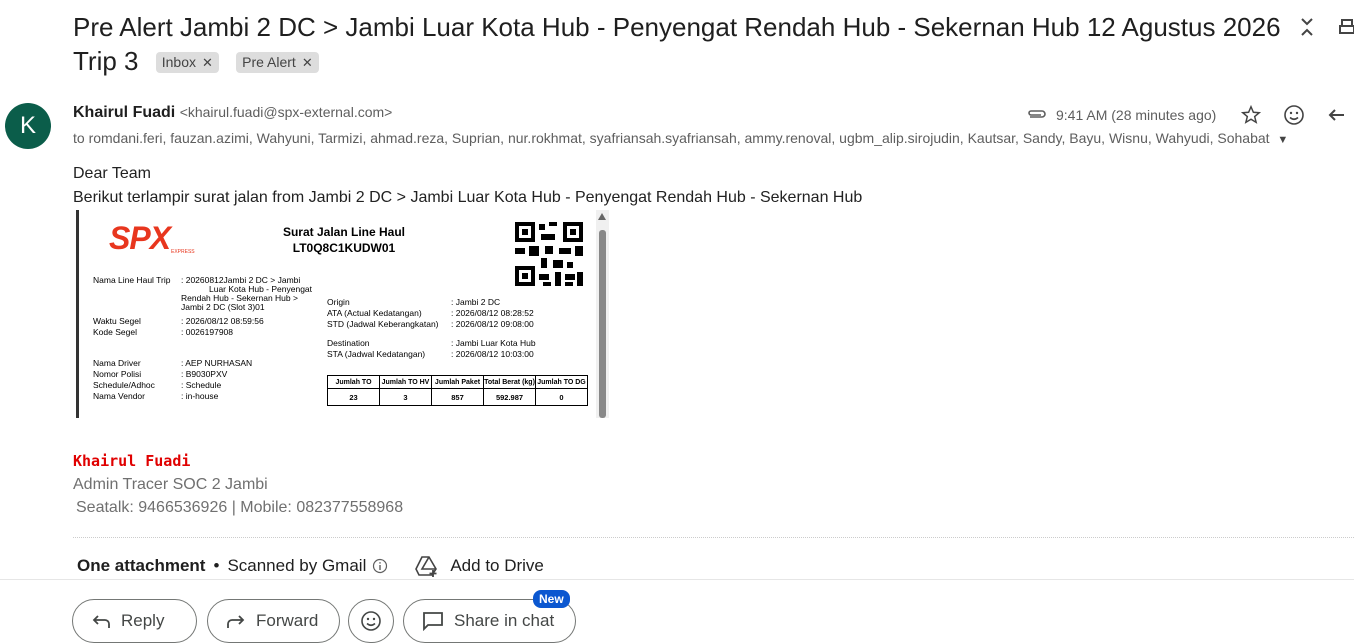 The height and width of the screenshot is (643, 1354). What do you see at coordinates (492, 324) in the screenshot?
I see `field-value: : 2026/08/12 09:08:00` at bounding box center [492, 324].